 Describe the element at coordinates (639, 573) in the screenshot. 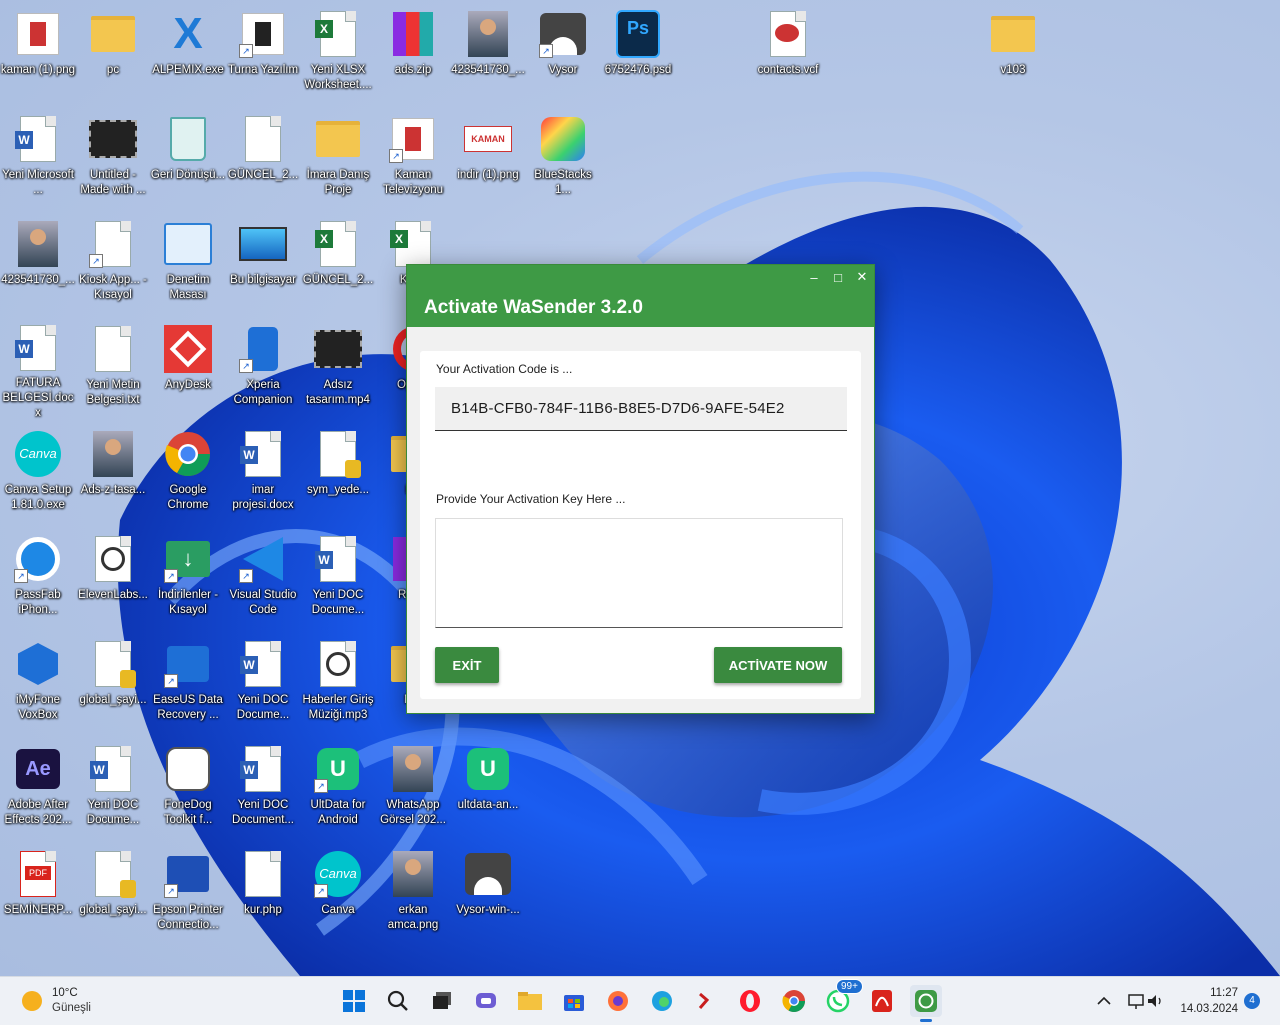

I see `activation-key-input` at that location.